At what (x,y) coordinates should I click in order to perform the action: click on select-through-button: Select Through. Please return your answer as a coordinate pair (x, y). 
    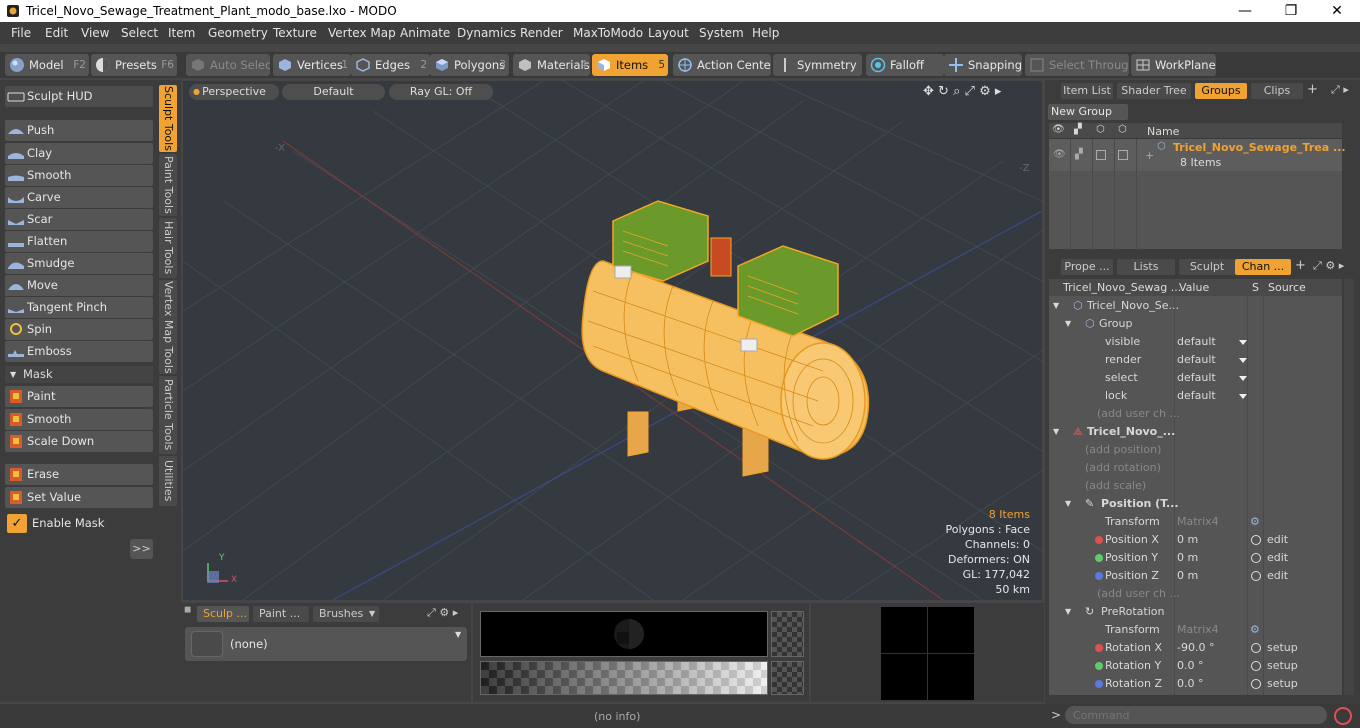
    Looking at the image, I should click on (1077, 65).